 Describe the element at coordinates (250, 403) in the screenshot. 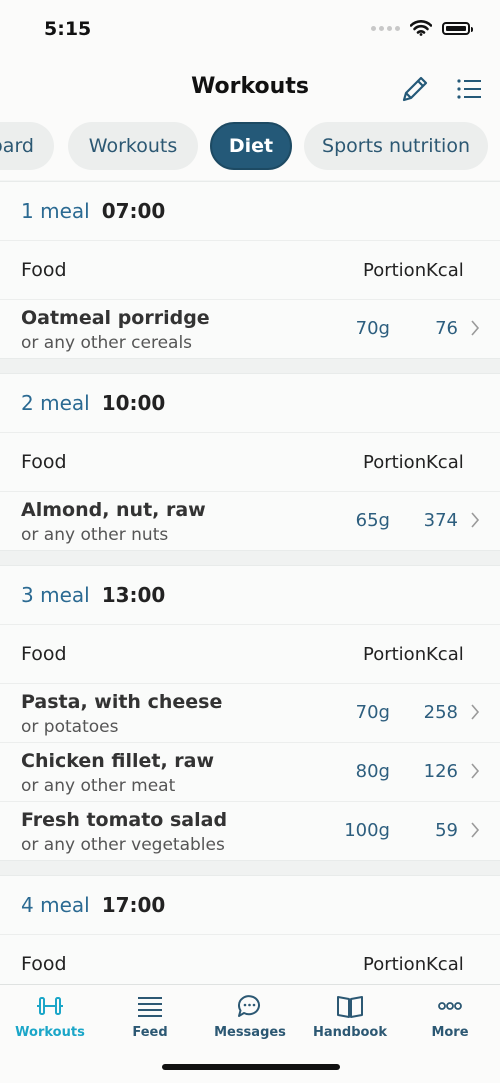

I see `meal-header: 2 meal 10:00` at that location.